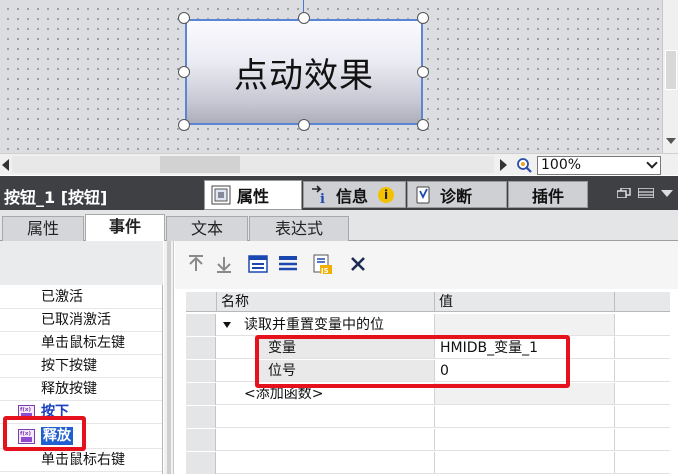 The height and width of the screenshot is (474, 678). I want to click on event-label: 已取消激活, so click(76, 320).